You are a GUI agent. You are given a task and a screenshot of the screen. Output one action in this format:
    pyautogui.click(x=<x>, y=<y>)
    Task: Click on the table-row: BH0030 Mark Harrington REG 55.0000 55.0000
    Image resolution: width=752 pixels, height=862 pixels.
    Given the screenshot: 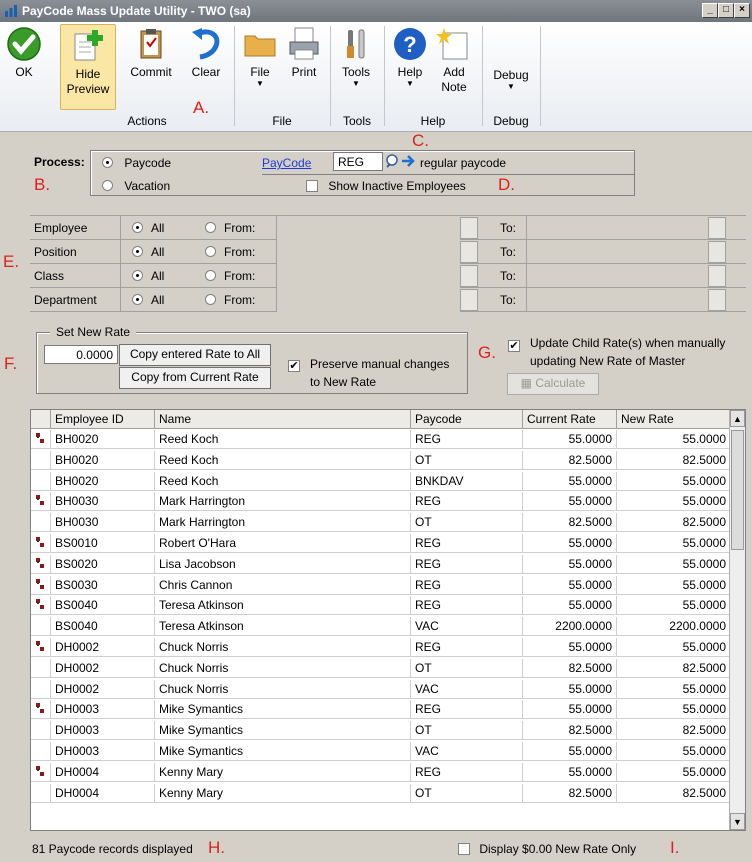 What is the action you would take?
    pyautogui.click(x=381, y=502)
    